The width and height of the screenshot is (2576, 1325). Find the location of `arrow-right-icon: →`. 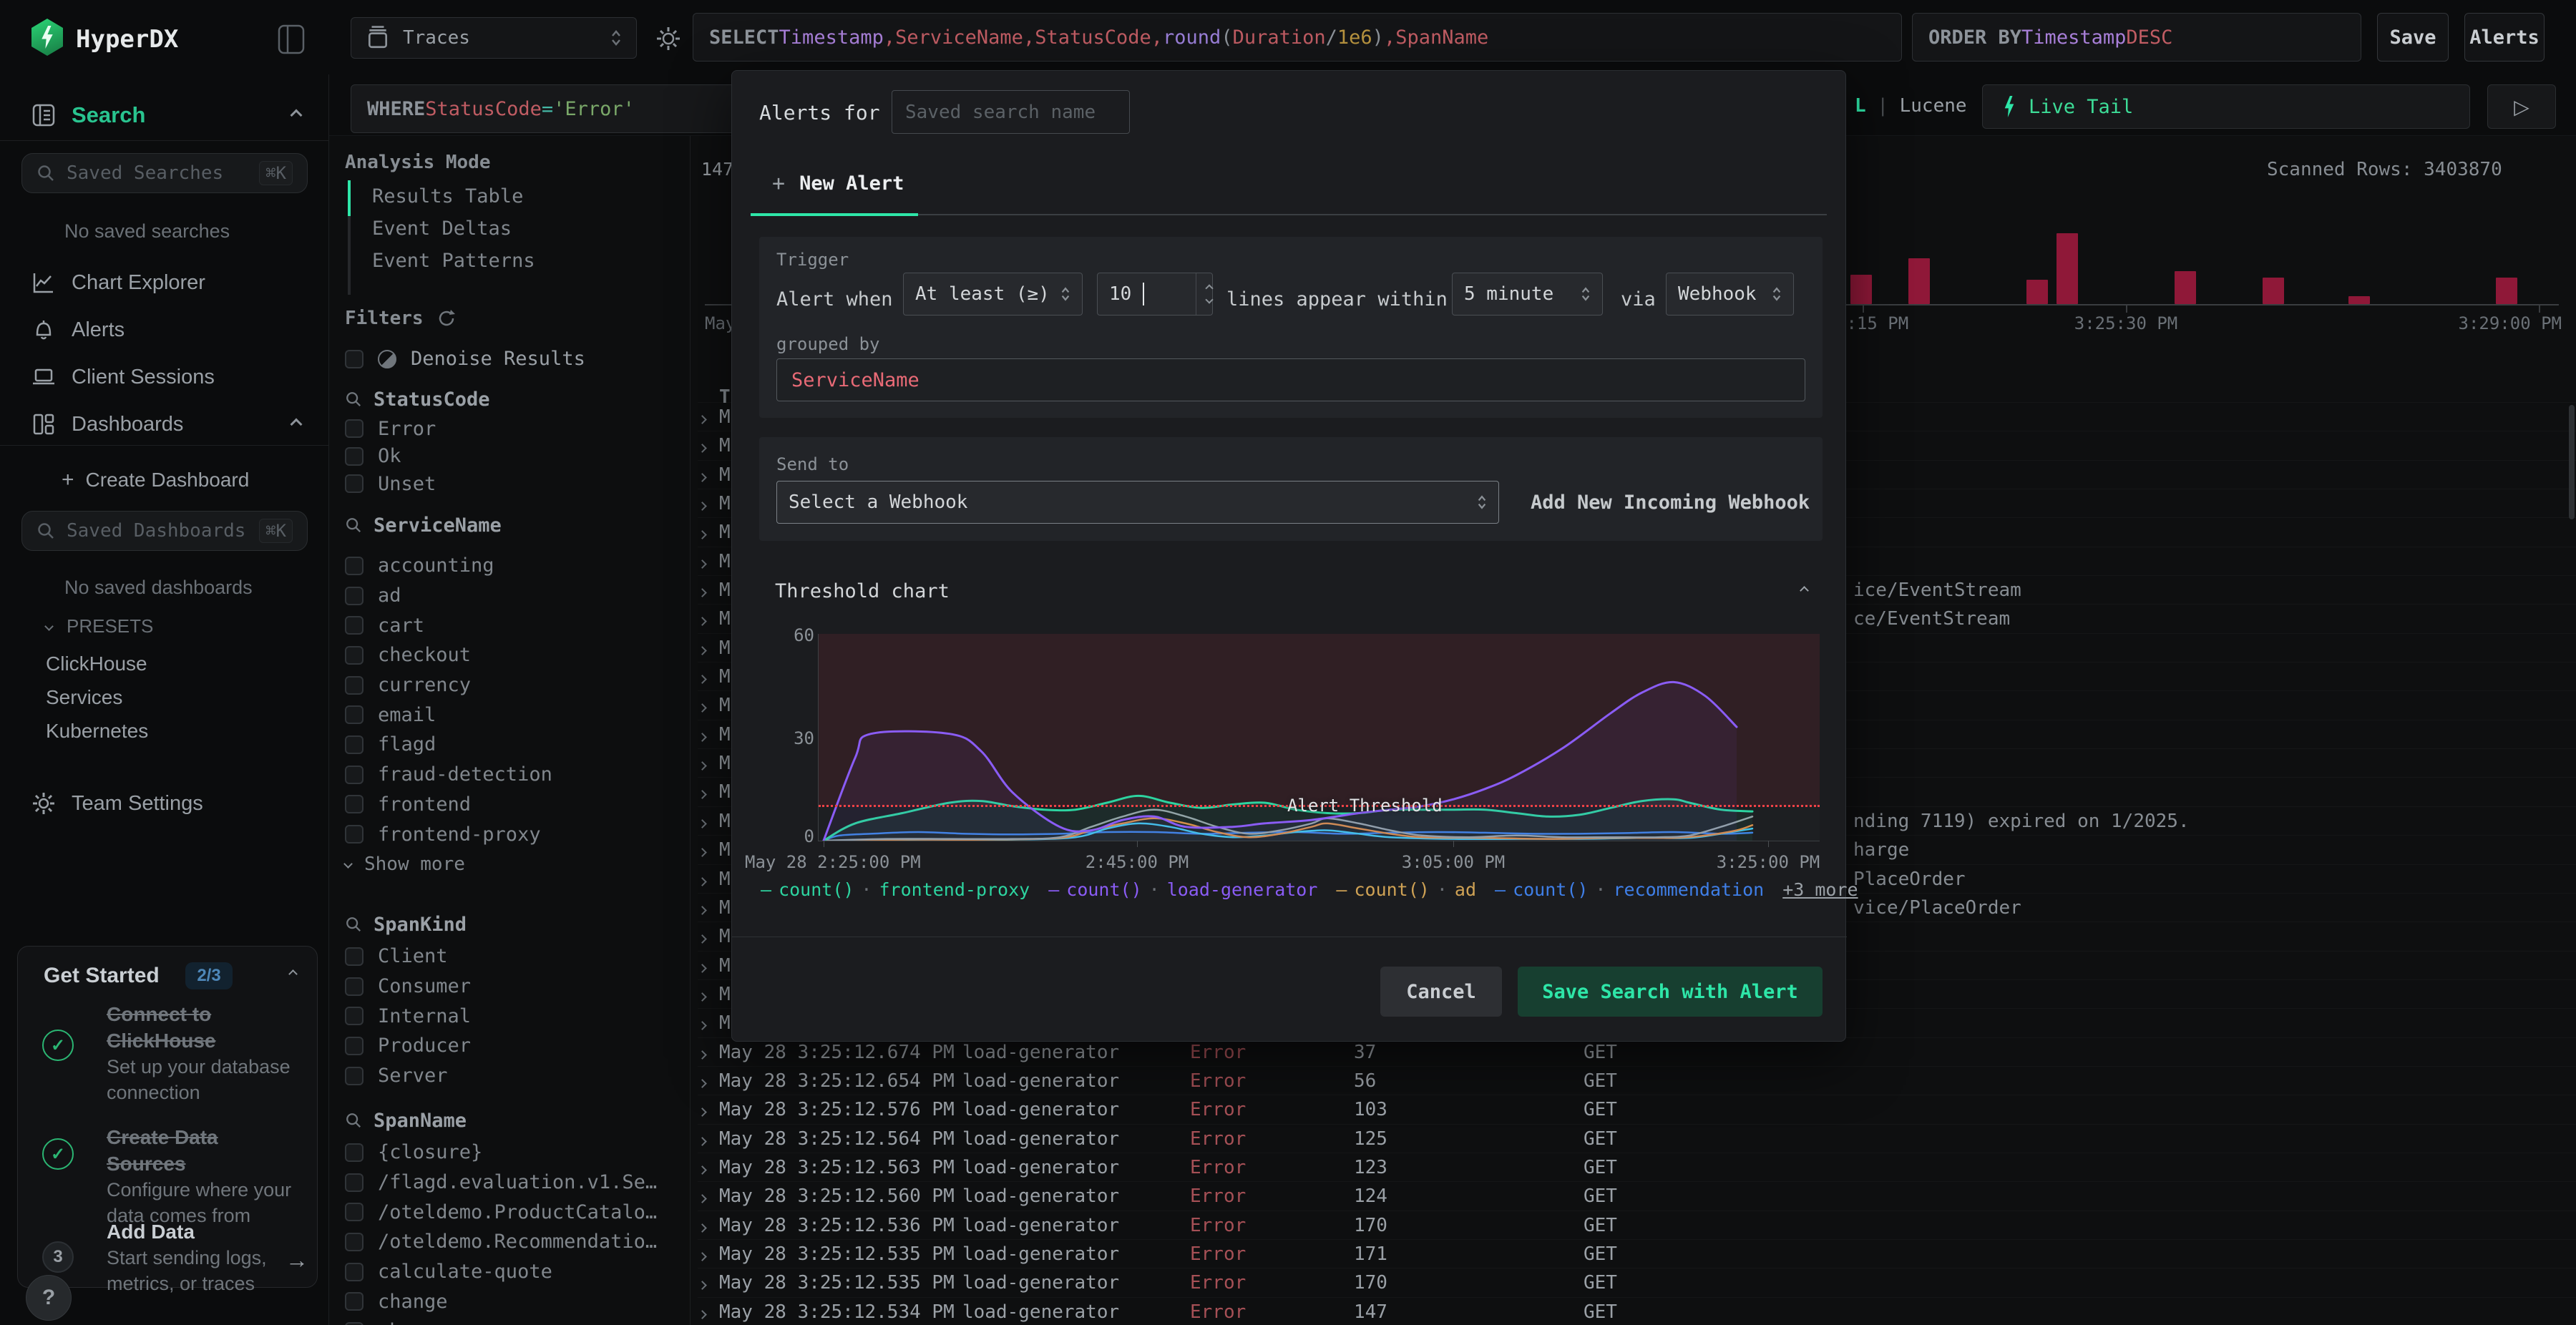

arrow-right-icon: → is located at coordinates (297, 1260).